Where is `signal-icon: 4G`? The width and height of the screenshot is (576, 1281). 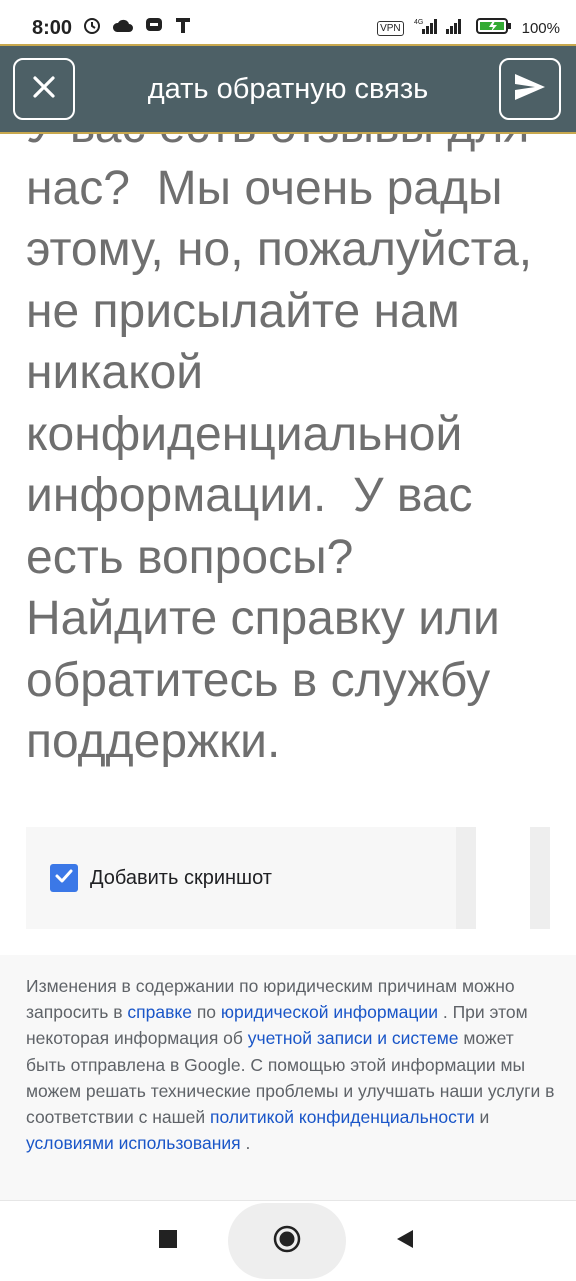 signal-icon: 4G is located at coordinates (440, 28).